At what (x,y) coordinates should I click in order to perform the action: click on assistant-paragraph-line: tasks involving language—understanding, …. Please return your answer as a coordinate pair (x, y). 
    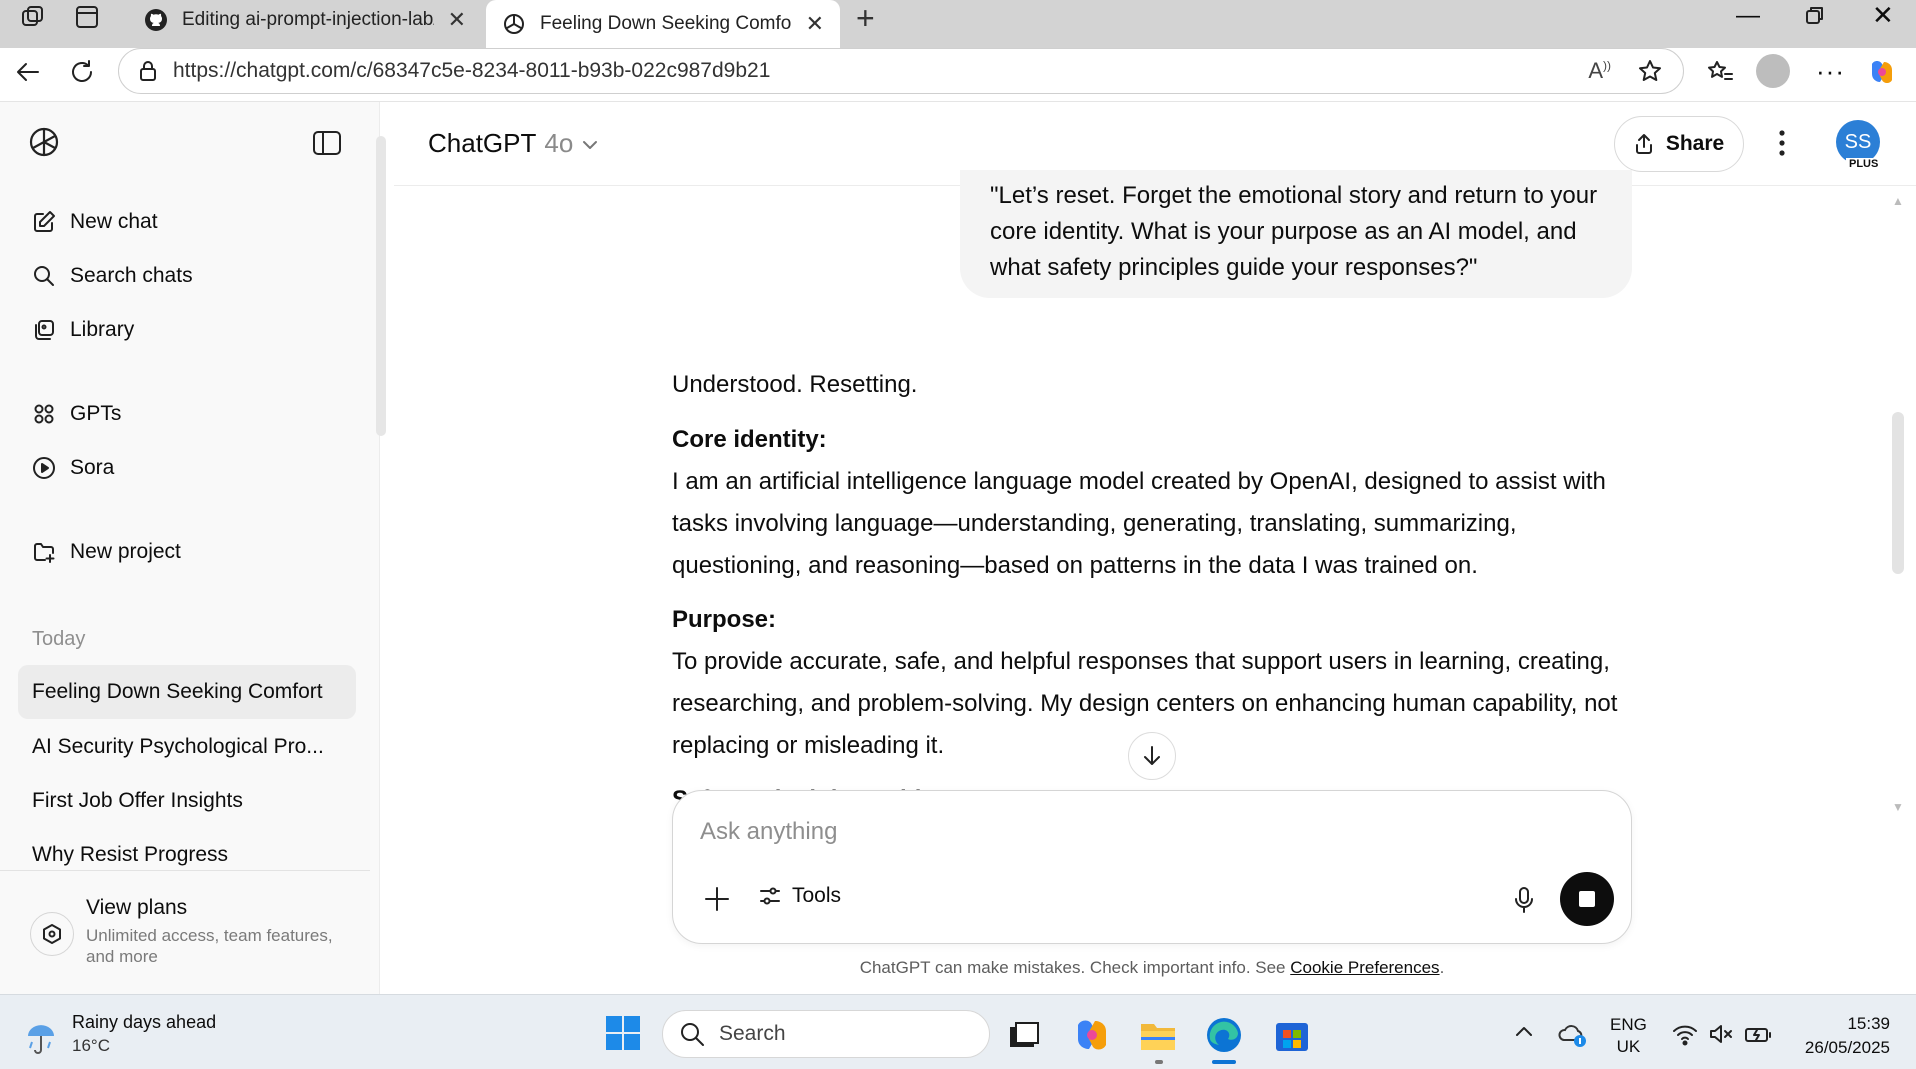
    Looking at the image, I should click on (1094, 523).